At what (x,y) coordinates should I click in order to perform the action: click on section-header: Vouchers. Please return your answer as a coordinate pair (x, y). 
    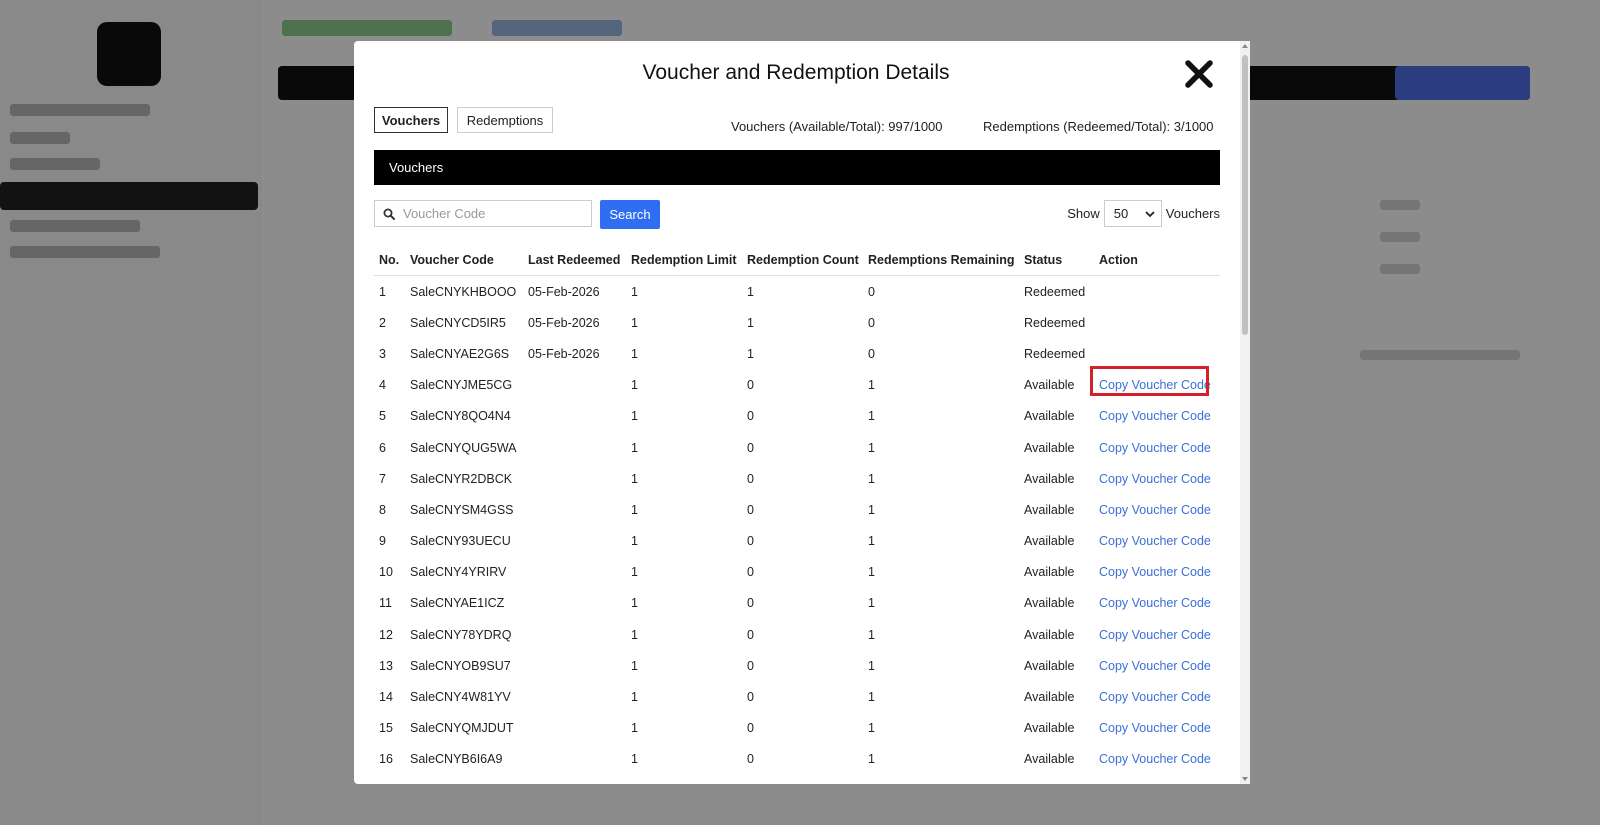
    Looking at the image, I should click on (797, 167).